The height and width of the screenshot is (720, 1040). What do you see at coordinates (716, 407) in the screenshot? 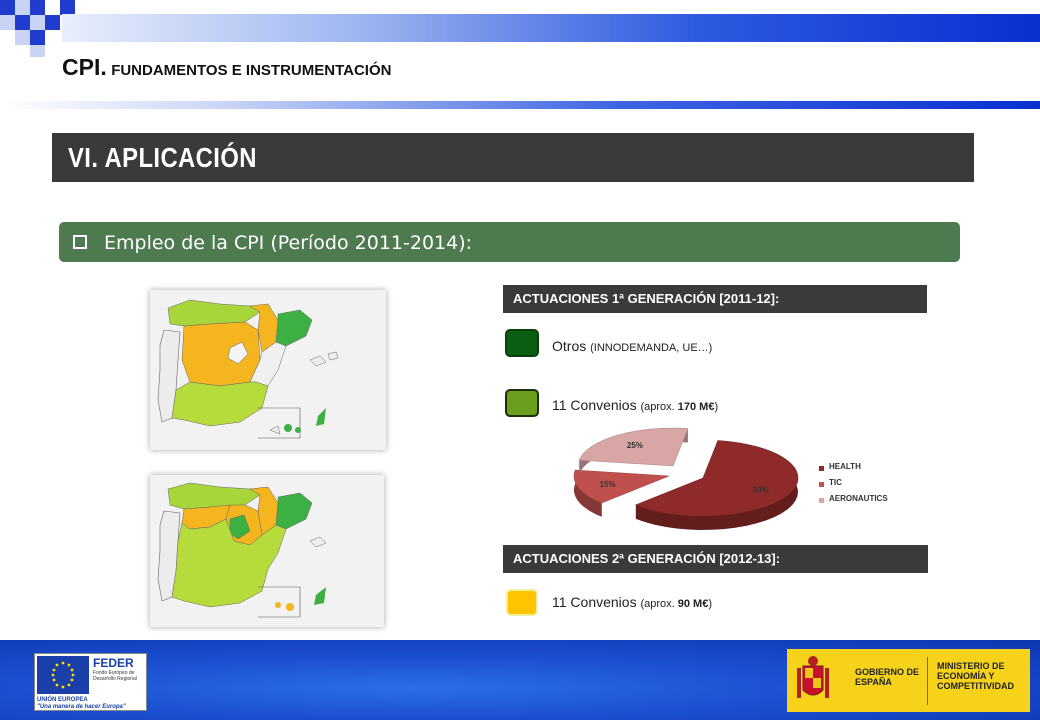
I see `convenios-1-detail-post: )` at bounding box center [716, 407].